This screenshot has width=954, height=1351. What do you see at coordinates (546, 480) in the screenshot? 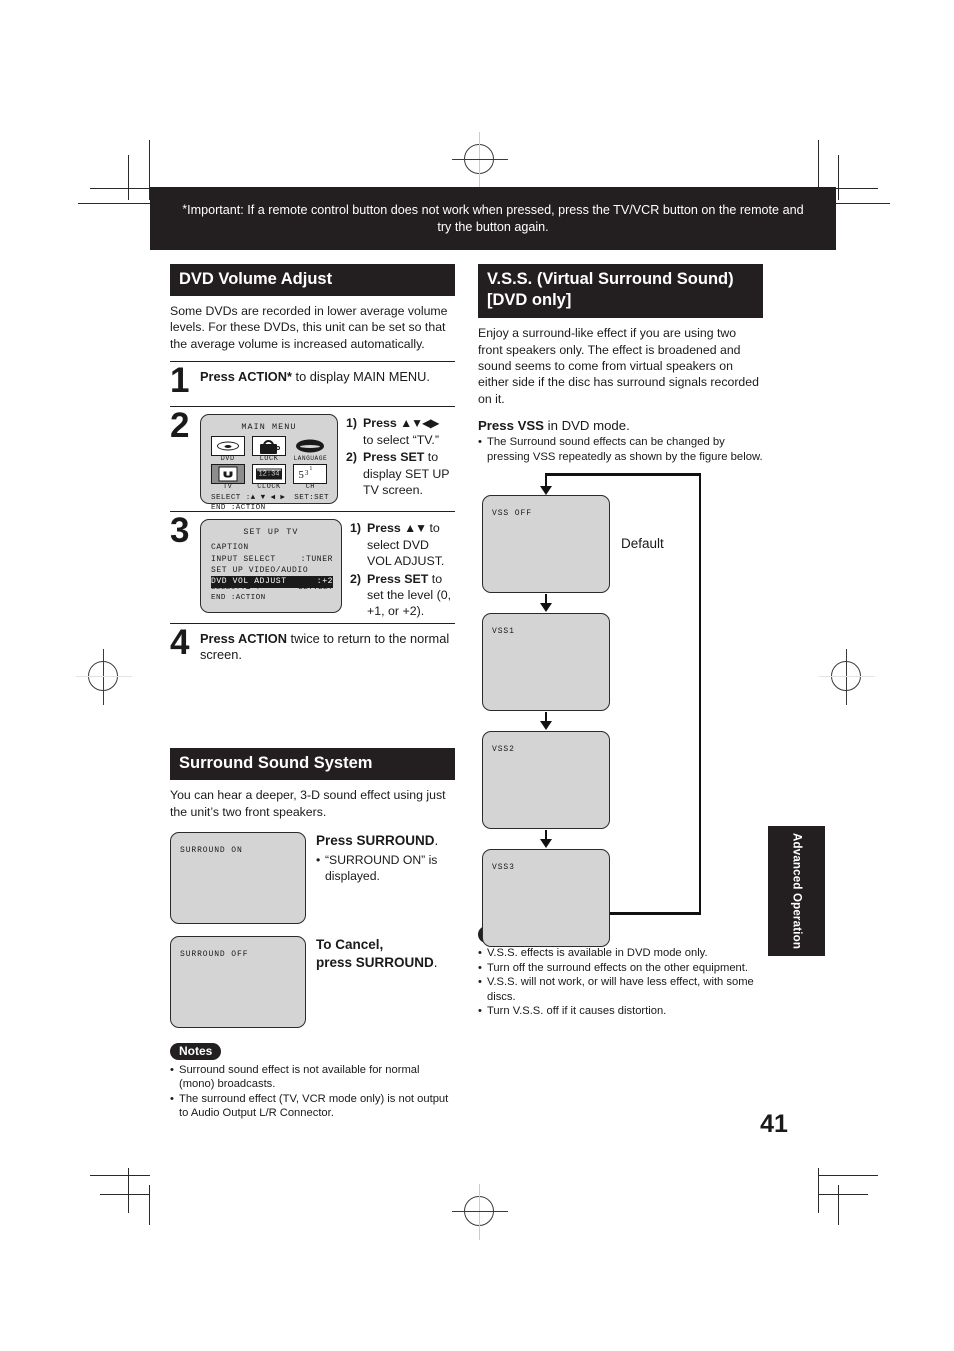
I see `flow-arrow-into-first` at bounding box center [546, 480].